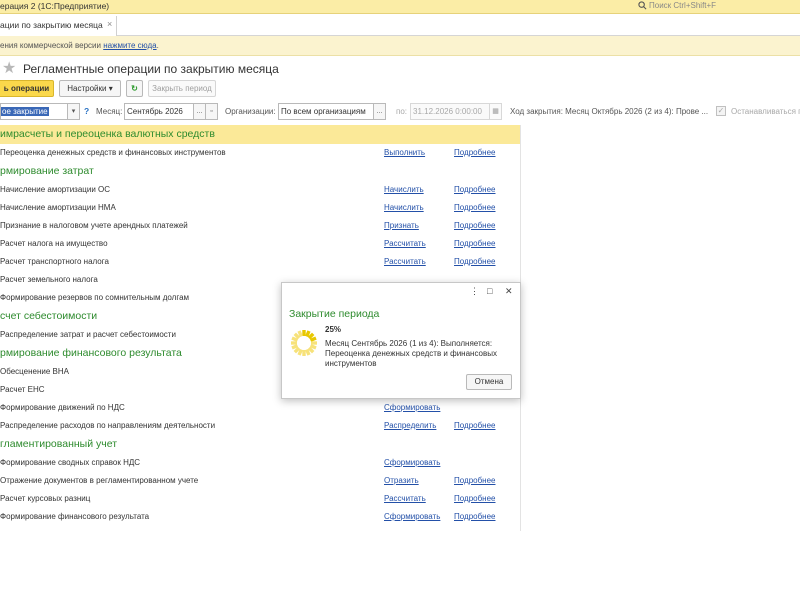 Image resolution: width=800 pixels, height=600 pixels. What do you see at coordinates (326, 111) in the screenshot?
I see `organizations-field: По всем организациям` at bounding box center [326, 111].